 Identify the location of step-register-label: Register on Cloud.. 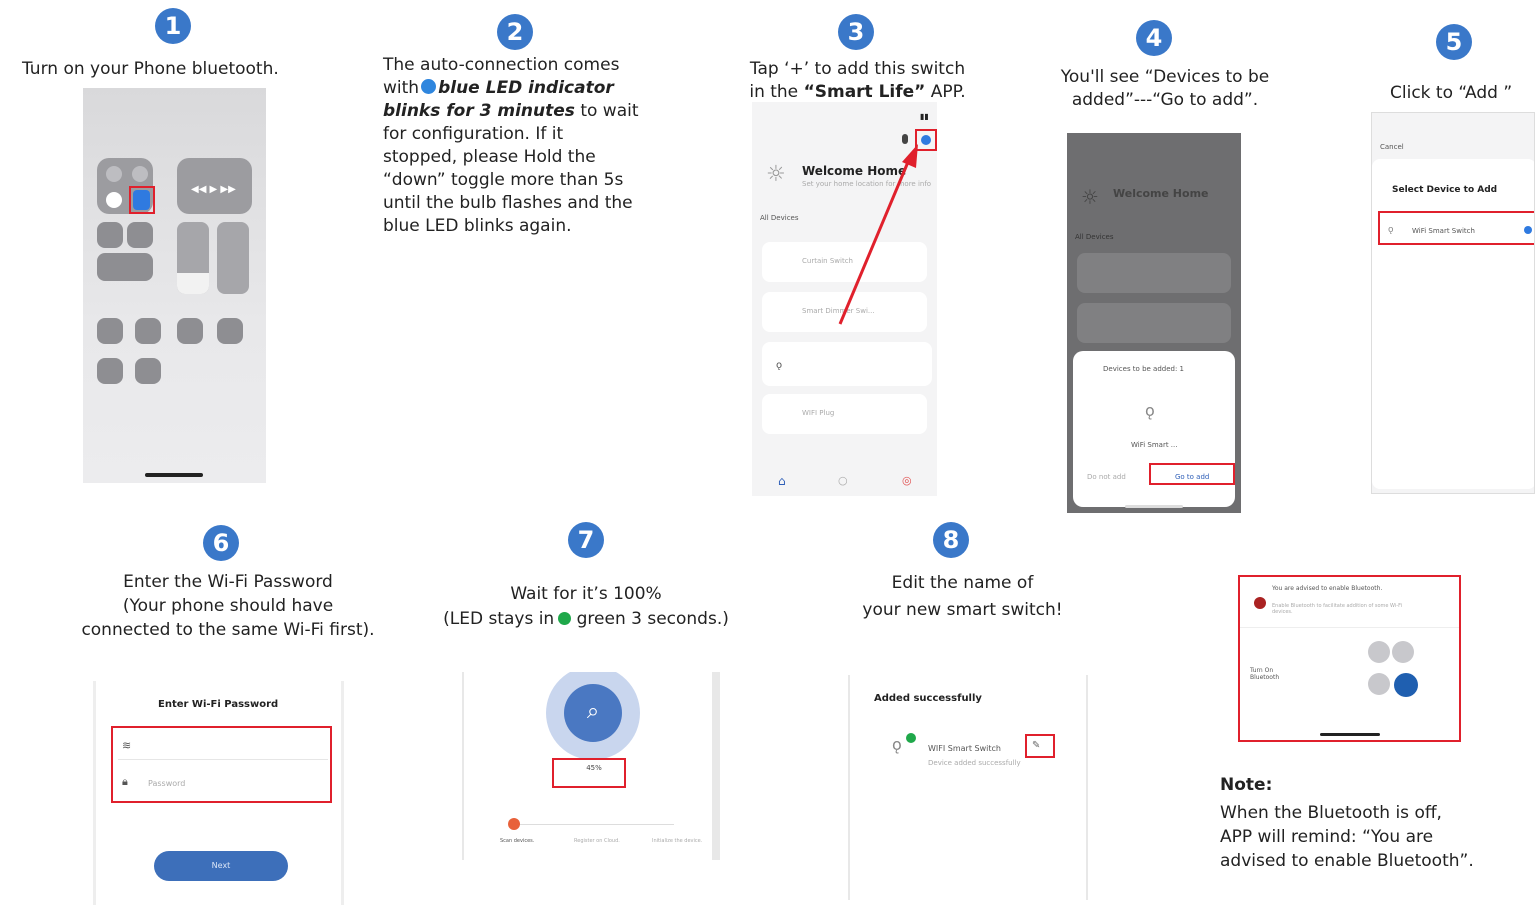
(597, 841).